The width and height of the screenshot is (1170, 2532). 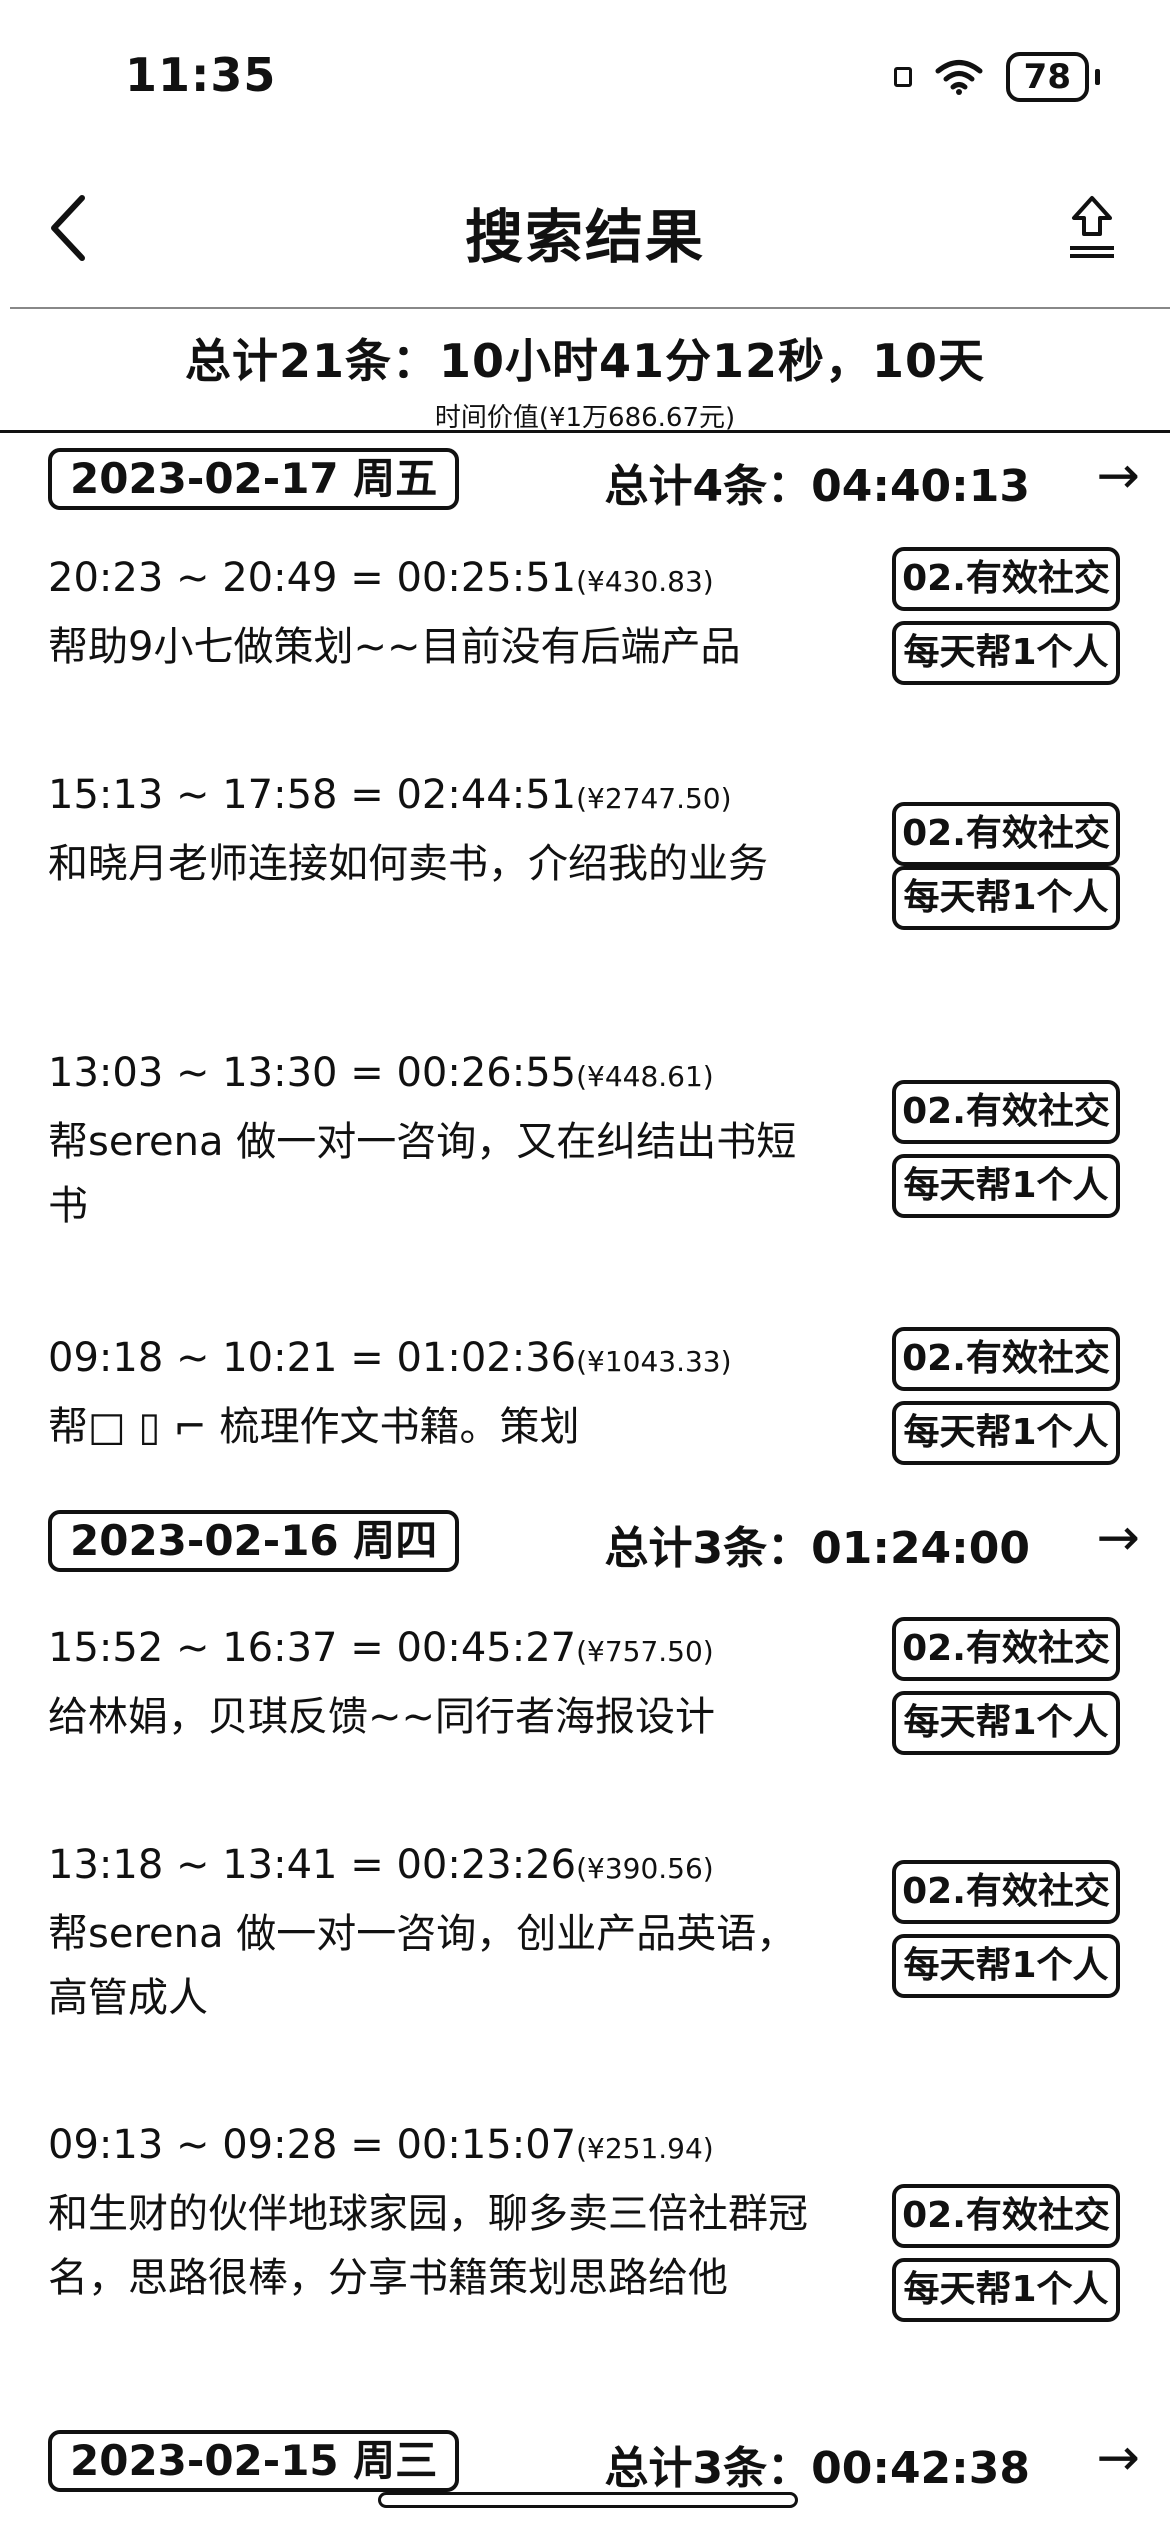 What do you see at coordinates (1092, 226) in the screenshot?
I see `share-icon` at bounding box center [1092, 226].